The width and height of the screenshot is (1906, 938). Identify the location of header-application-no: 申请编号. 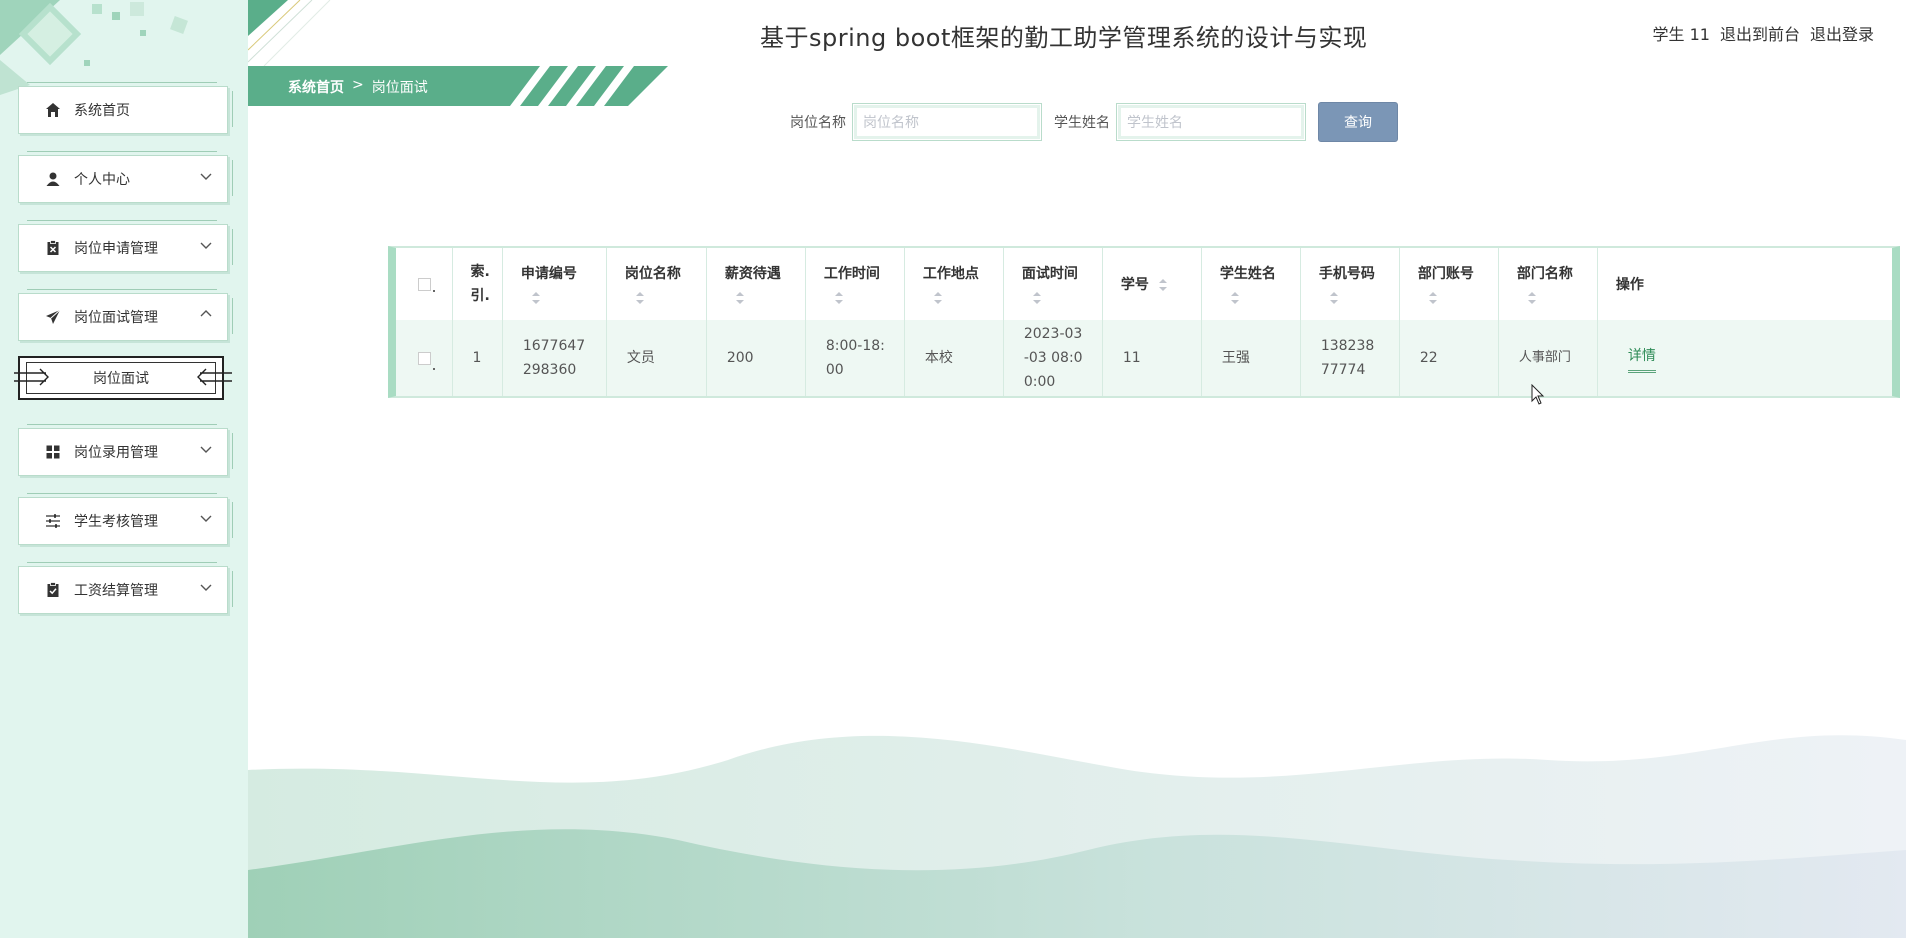
(554, 284).